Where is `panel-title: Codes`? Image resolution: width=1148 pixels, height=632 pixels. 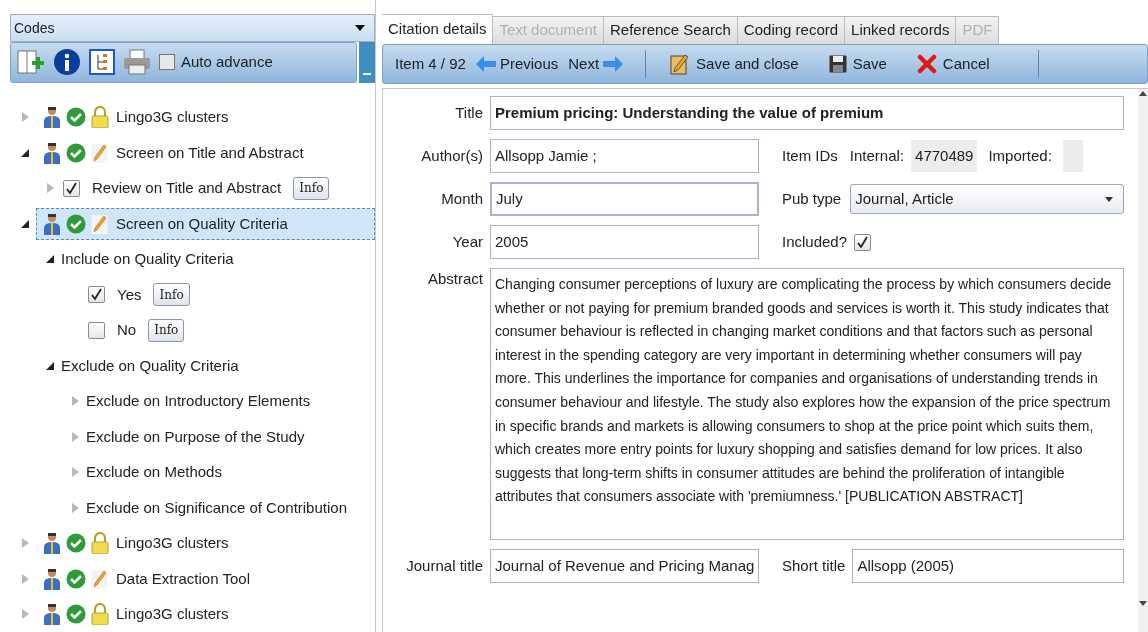
panel-title: Codes is located at coordinates (34, 28).